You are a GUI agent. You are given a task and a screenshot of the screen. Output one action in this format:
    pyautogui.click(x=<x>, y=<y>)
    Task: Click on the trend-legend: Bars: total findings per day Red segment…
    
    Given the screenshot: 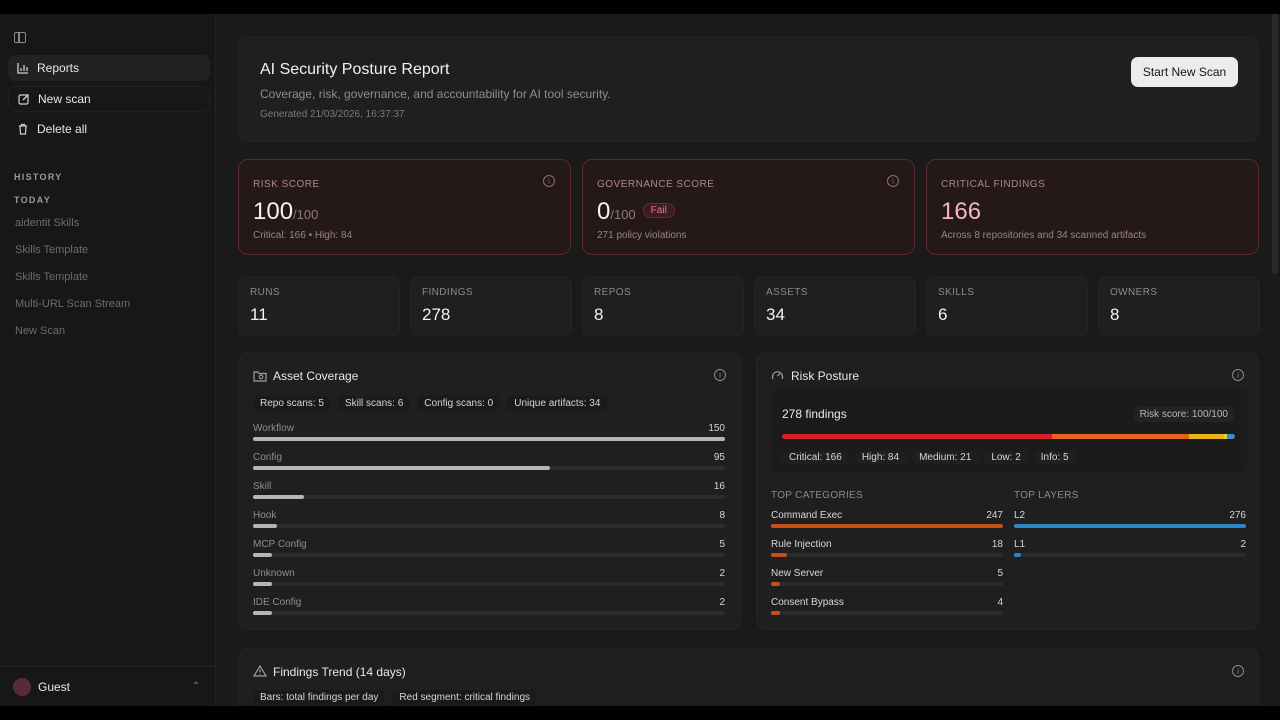 What is the action you would take?
    pyautogui.click(x=395, y=697)
    